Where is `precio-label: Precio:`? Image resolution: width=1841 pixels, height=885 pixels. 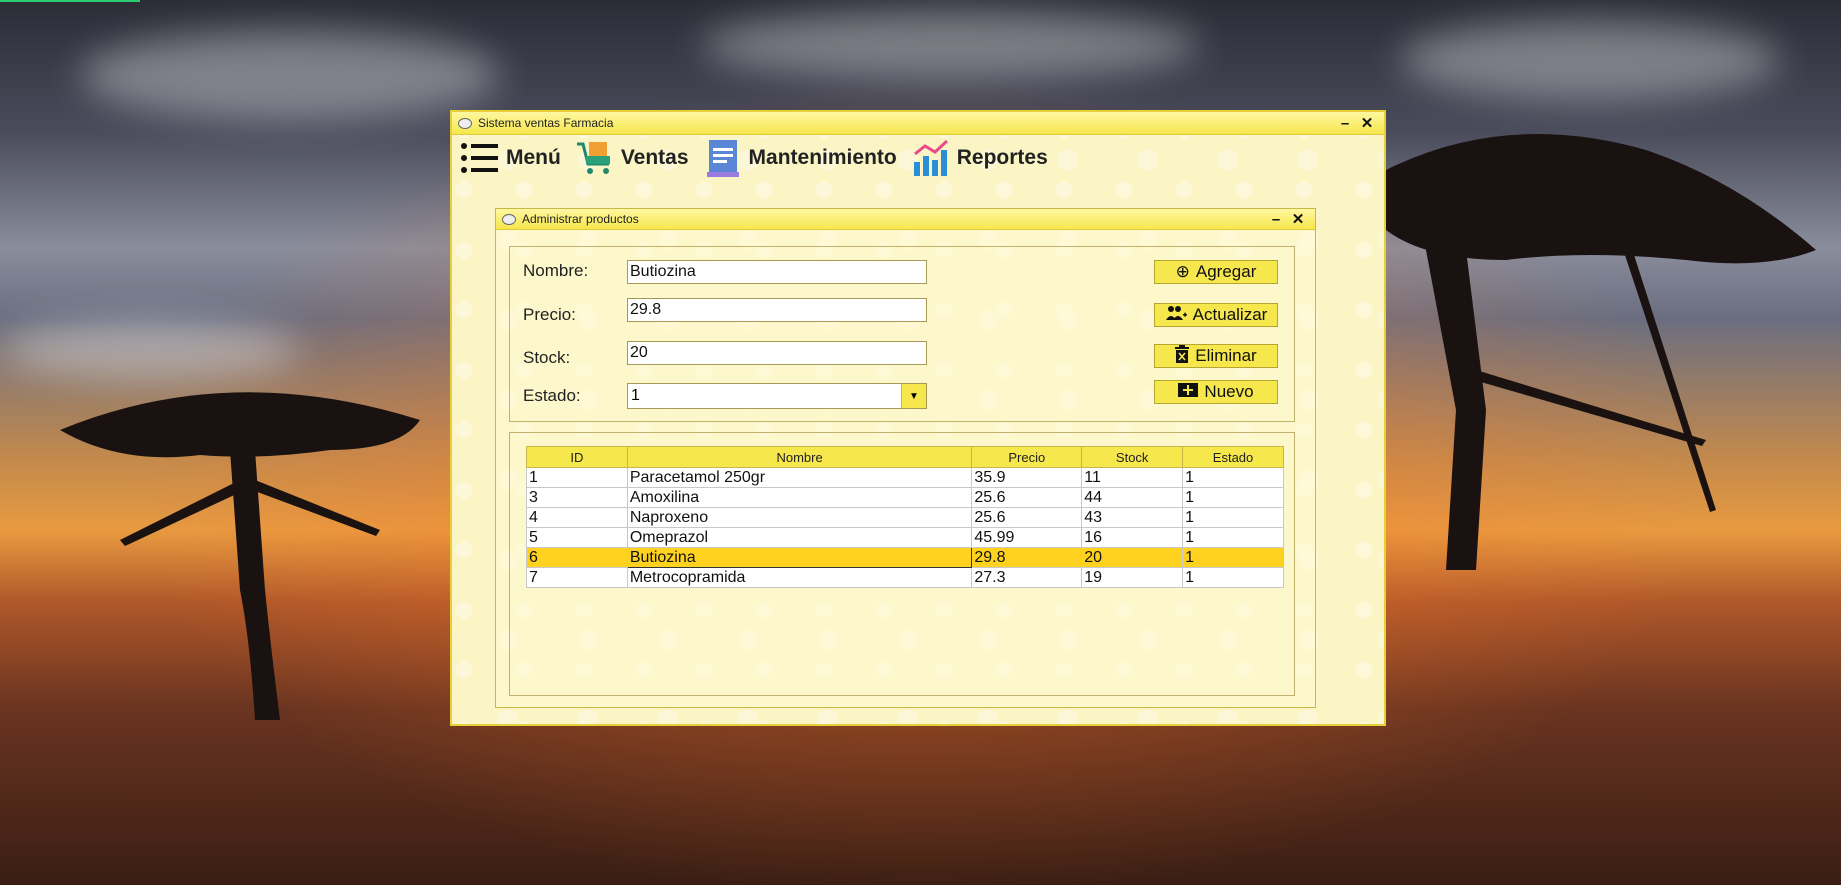 precio-label: Precio: is located at coordinates (549, 314).